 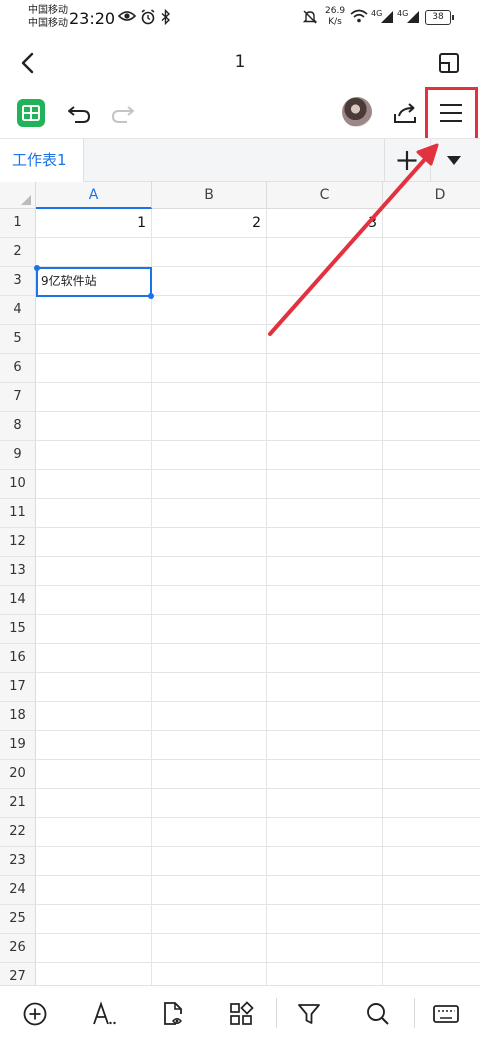 What do you see at coordinates (209, 861) in the screenshot?
I see `cell-b23` at bounding box center [209, 861].